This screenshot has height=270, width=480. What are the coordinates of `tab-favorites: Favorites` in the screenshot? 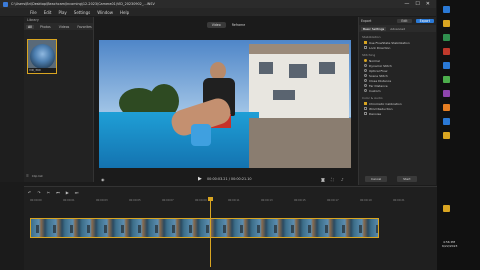 It's located at (84, 27).